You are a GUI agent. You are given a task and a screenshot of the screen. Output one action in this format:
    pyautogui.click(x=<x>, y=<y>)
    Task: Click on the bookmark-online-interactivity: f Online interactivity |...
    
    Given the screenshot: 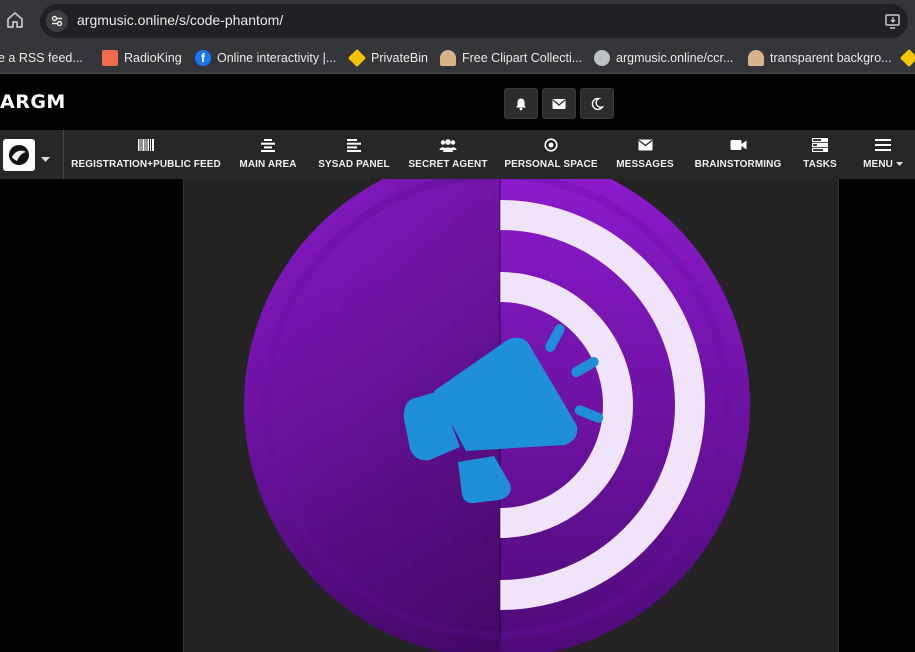 What is the action you would take?
    pyautogui.click(x=266, y=57)
    